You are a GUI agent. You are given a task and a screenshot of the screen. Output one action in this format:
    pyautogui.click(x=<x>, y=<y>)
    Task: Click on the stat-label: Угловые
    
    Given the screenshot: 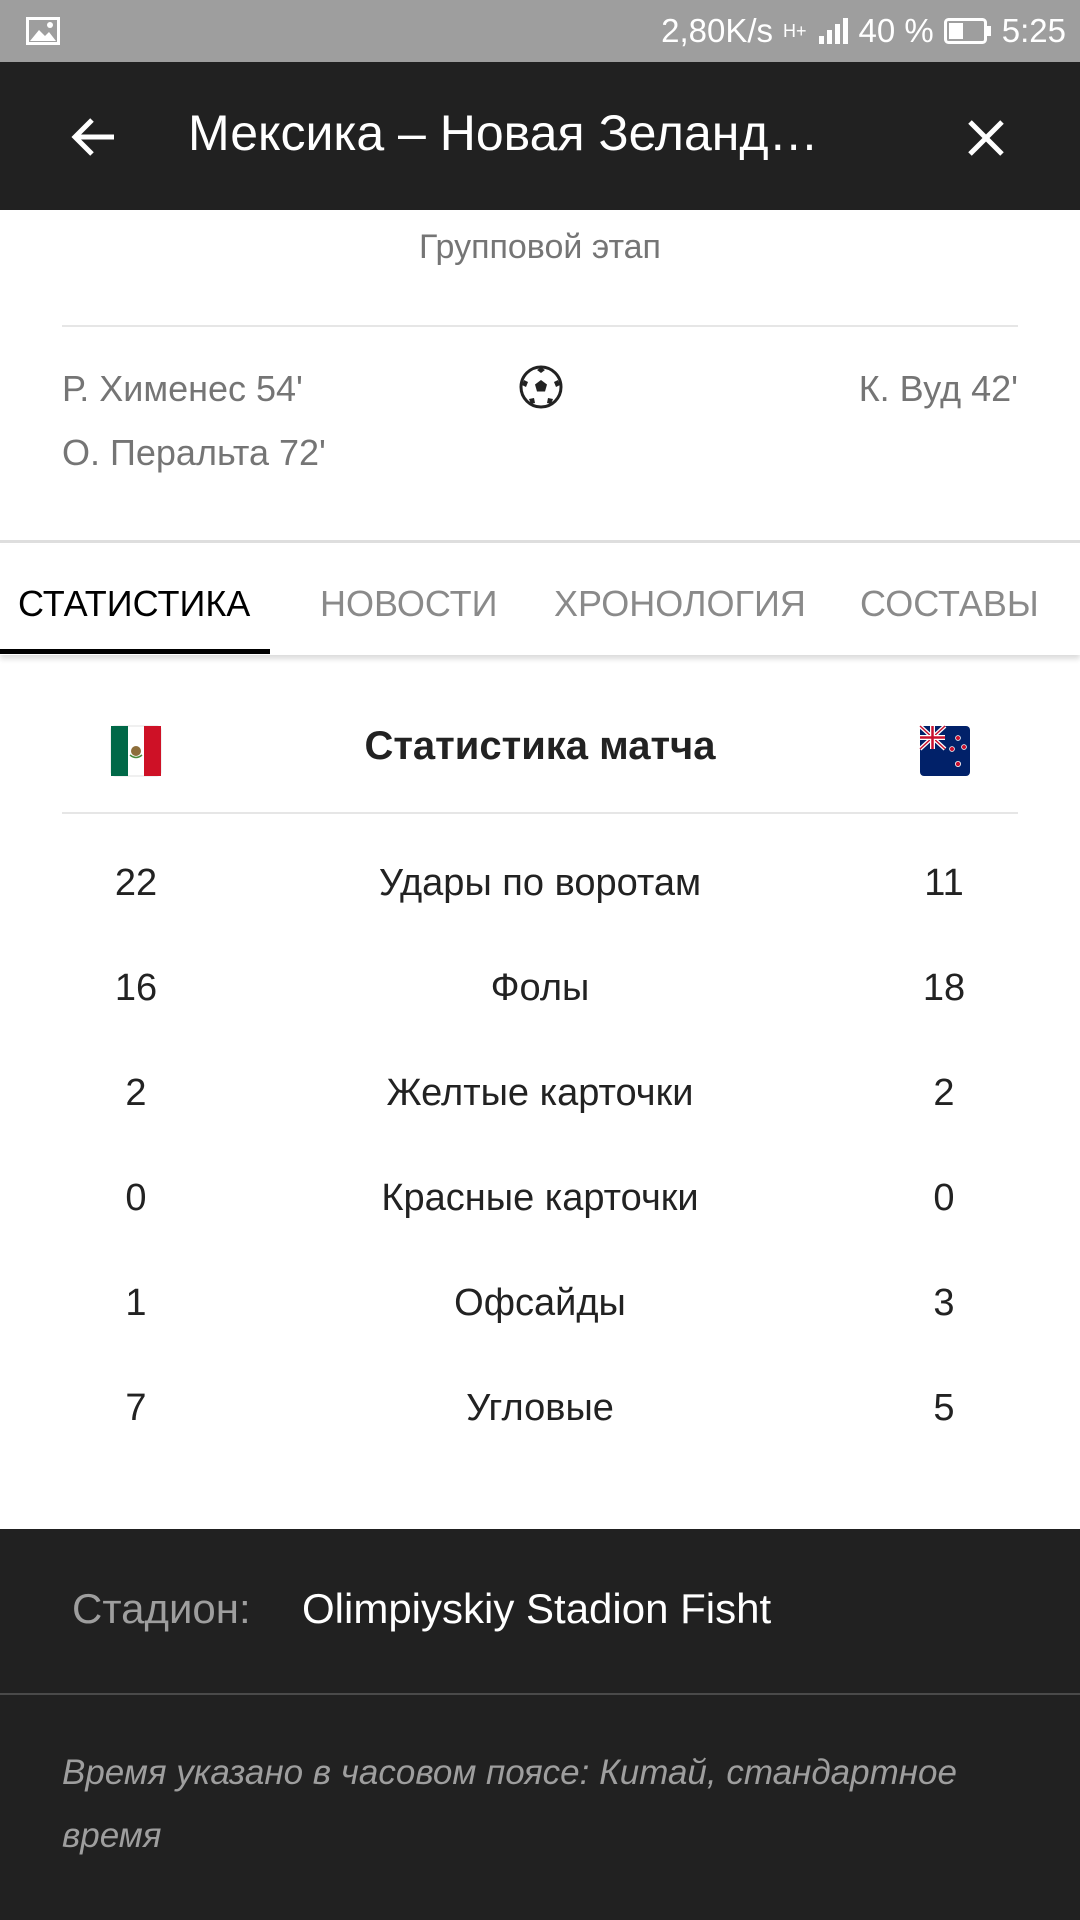 What is the action you would take?
    pyautogui.click(x=540, y=1408)
    